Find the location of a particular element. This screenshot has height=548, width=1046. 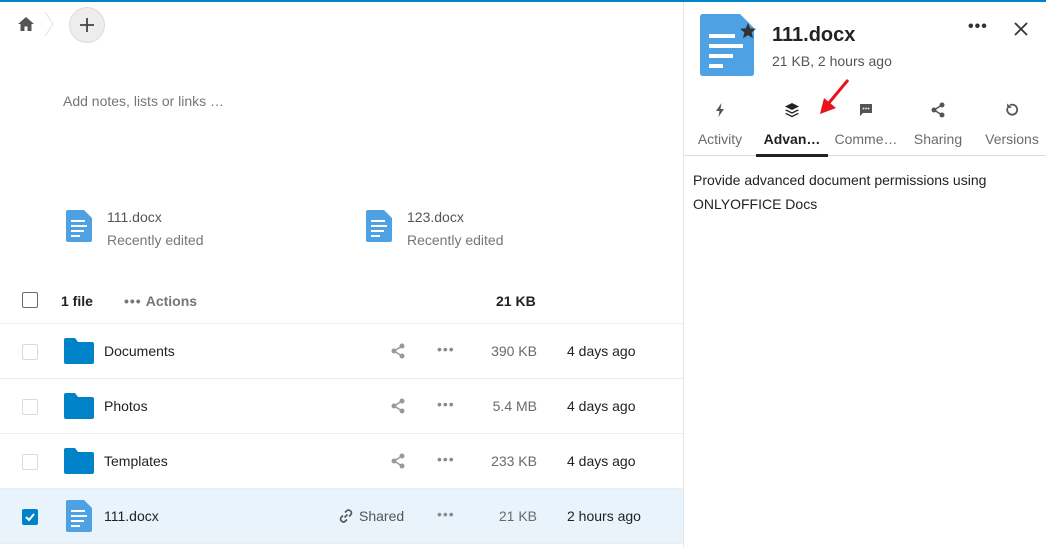

total-size: 21 KB is located at coordinates (516, 301).